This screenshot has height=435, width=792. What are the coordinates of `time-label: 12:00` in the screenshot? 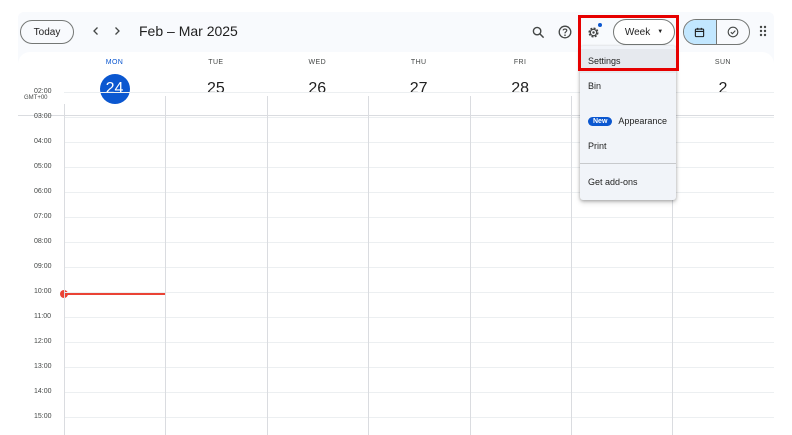 It's located at (43, 341).